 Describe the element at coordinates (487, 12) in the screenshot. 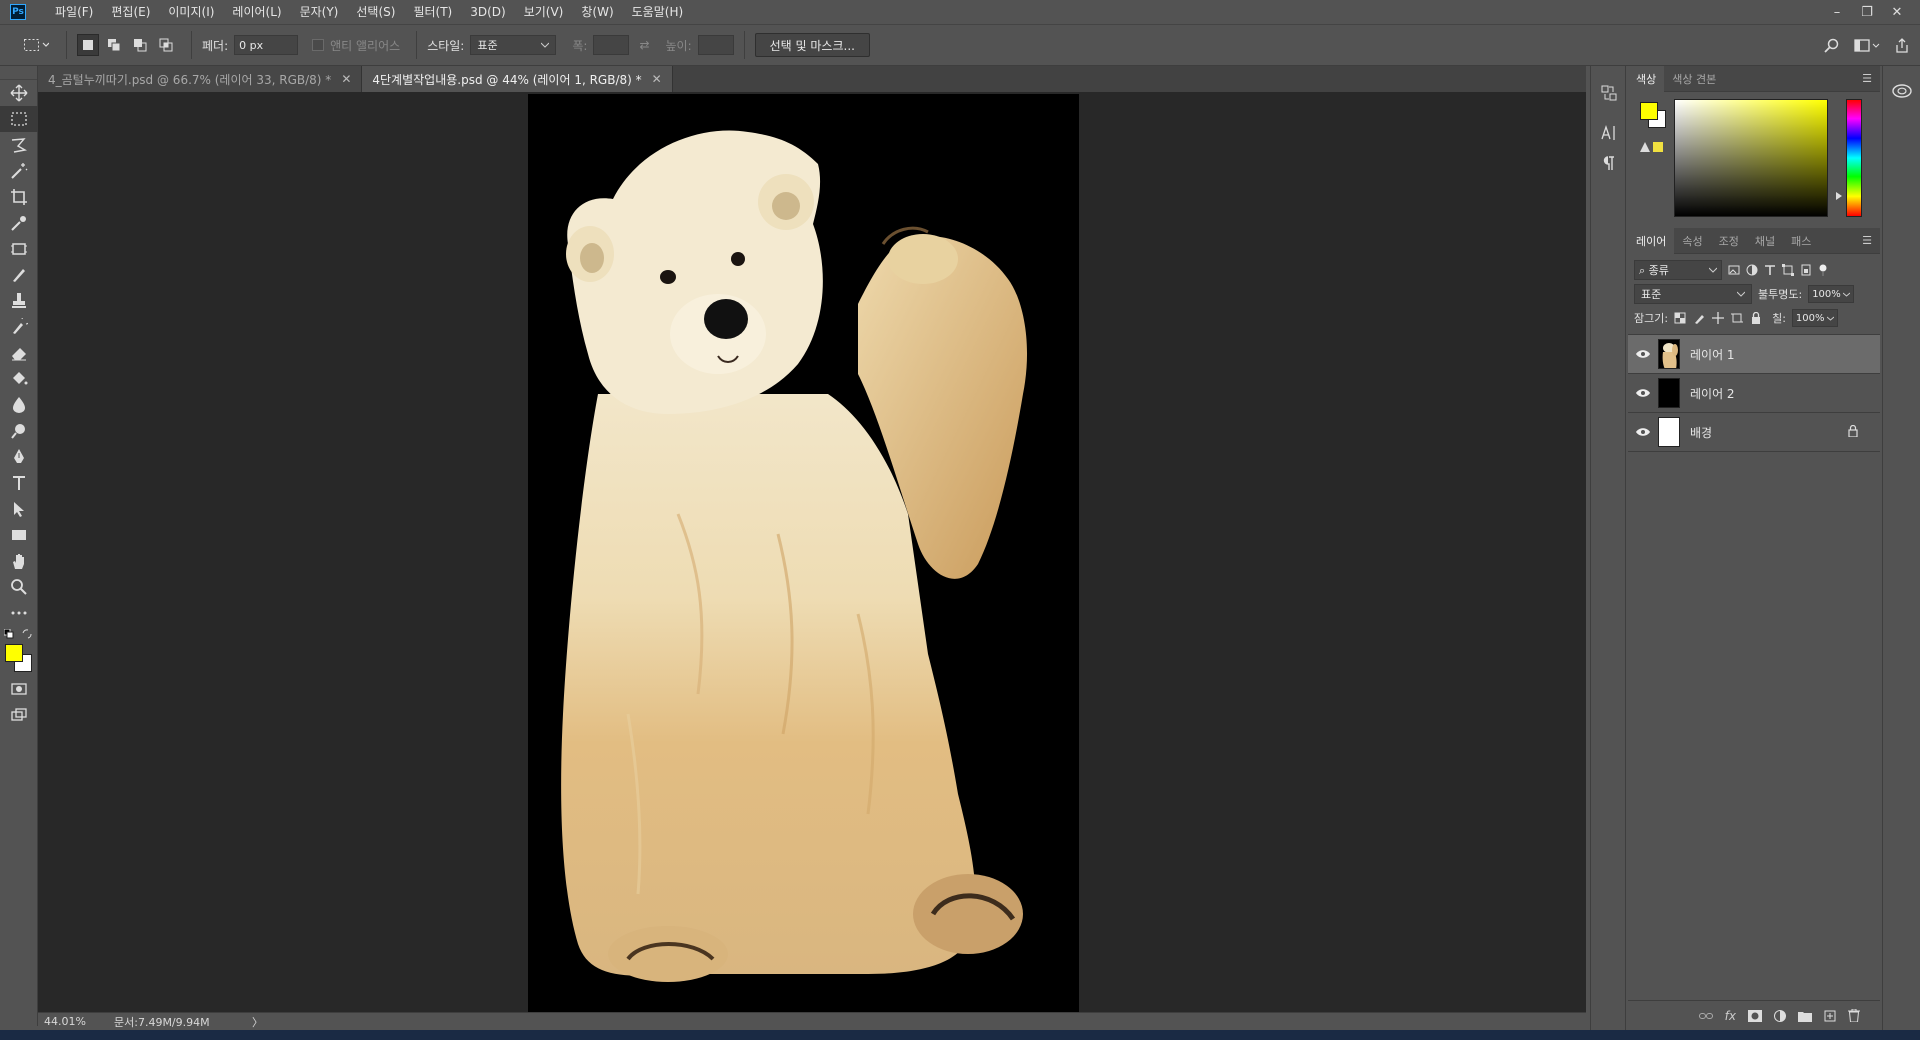

I see `menu-3d: 3D(D)` at that location.